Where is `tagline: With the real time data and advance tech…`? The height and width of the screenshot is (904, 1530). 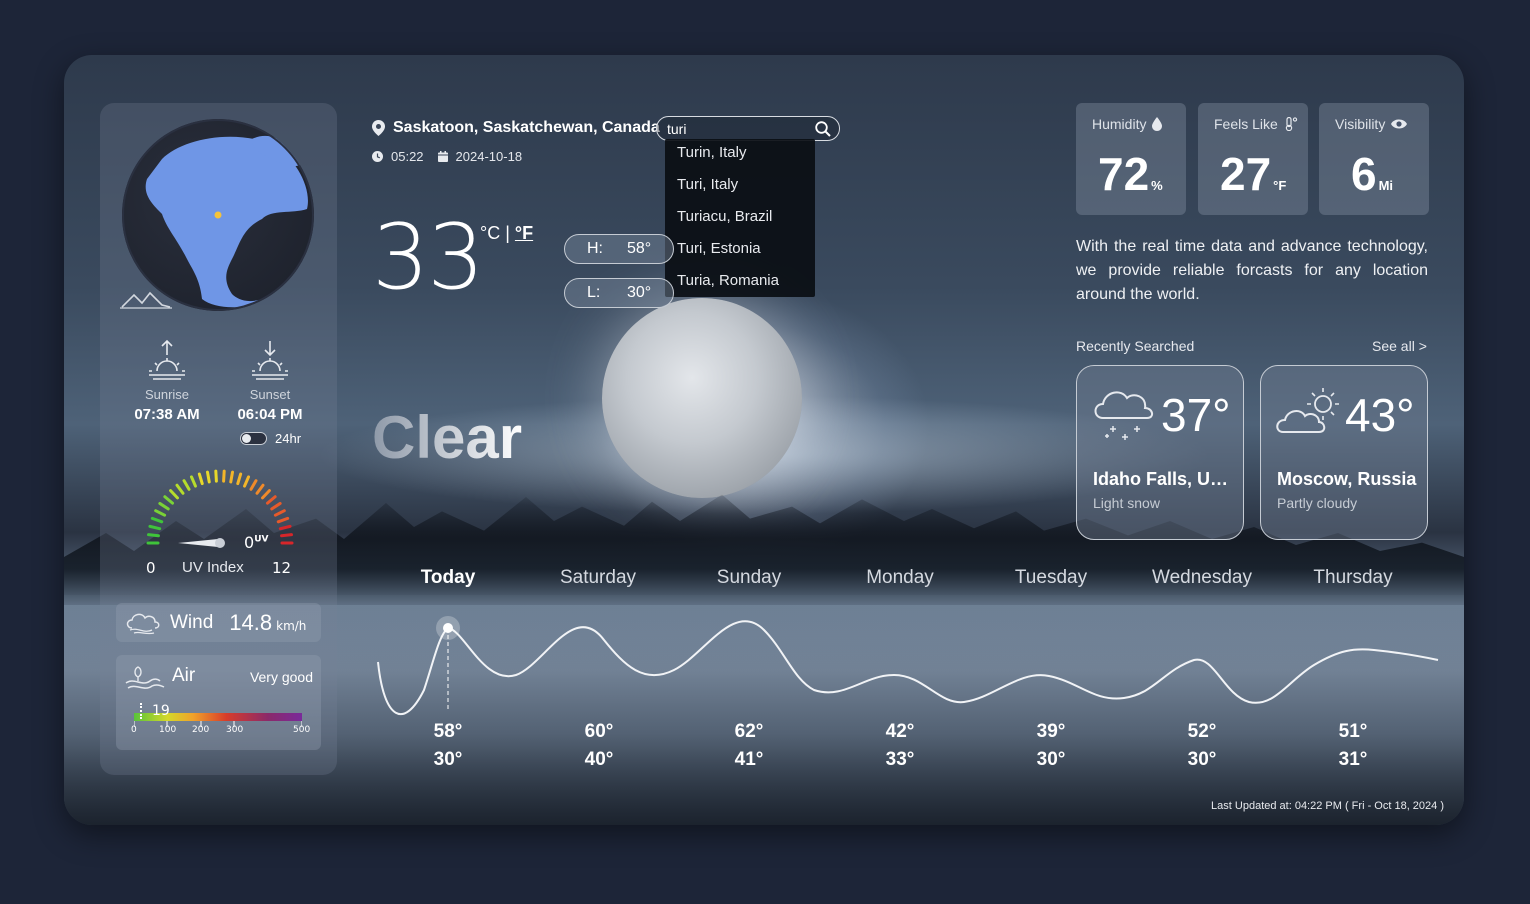
tagline: With the real time data and advance tech… is located at coordinates (1252, 270).